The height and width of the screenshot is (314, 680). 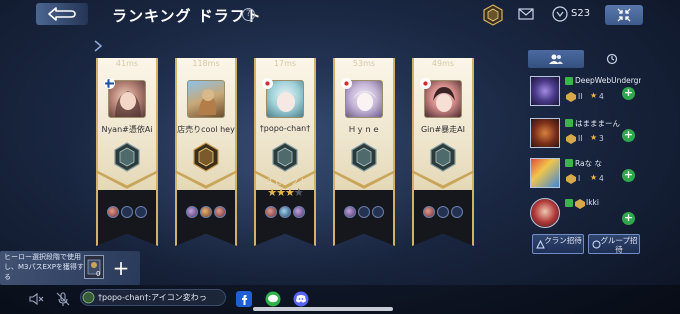 I want to click on season-label: S23, so click(x=581, y=13).